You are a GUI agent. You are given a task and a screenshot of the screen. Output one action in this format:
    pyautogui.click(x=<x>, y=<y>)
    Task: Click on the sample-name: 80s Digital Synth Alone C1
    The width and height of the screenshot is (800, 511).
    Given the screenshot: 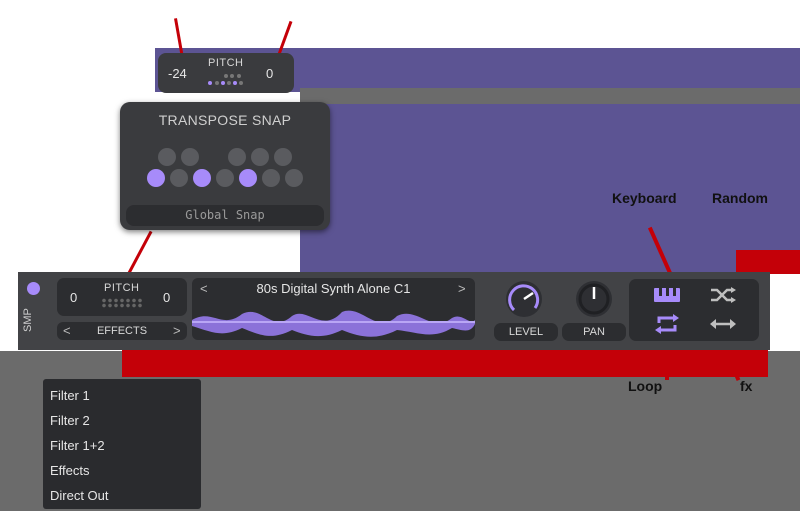 What is the action you would take?
    pyautogui.click(x=333, y=288)
    